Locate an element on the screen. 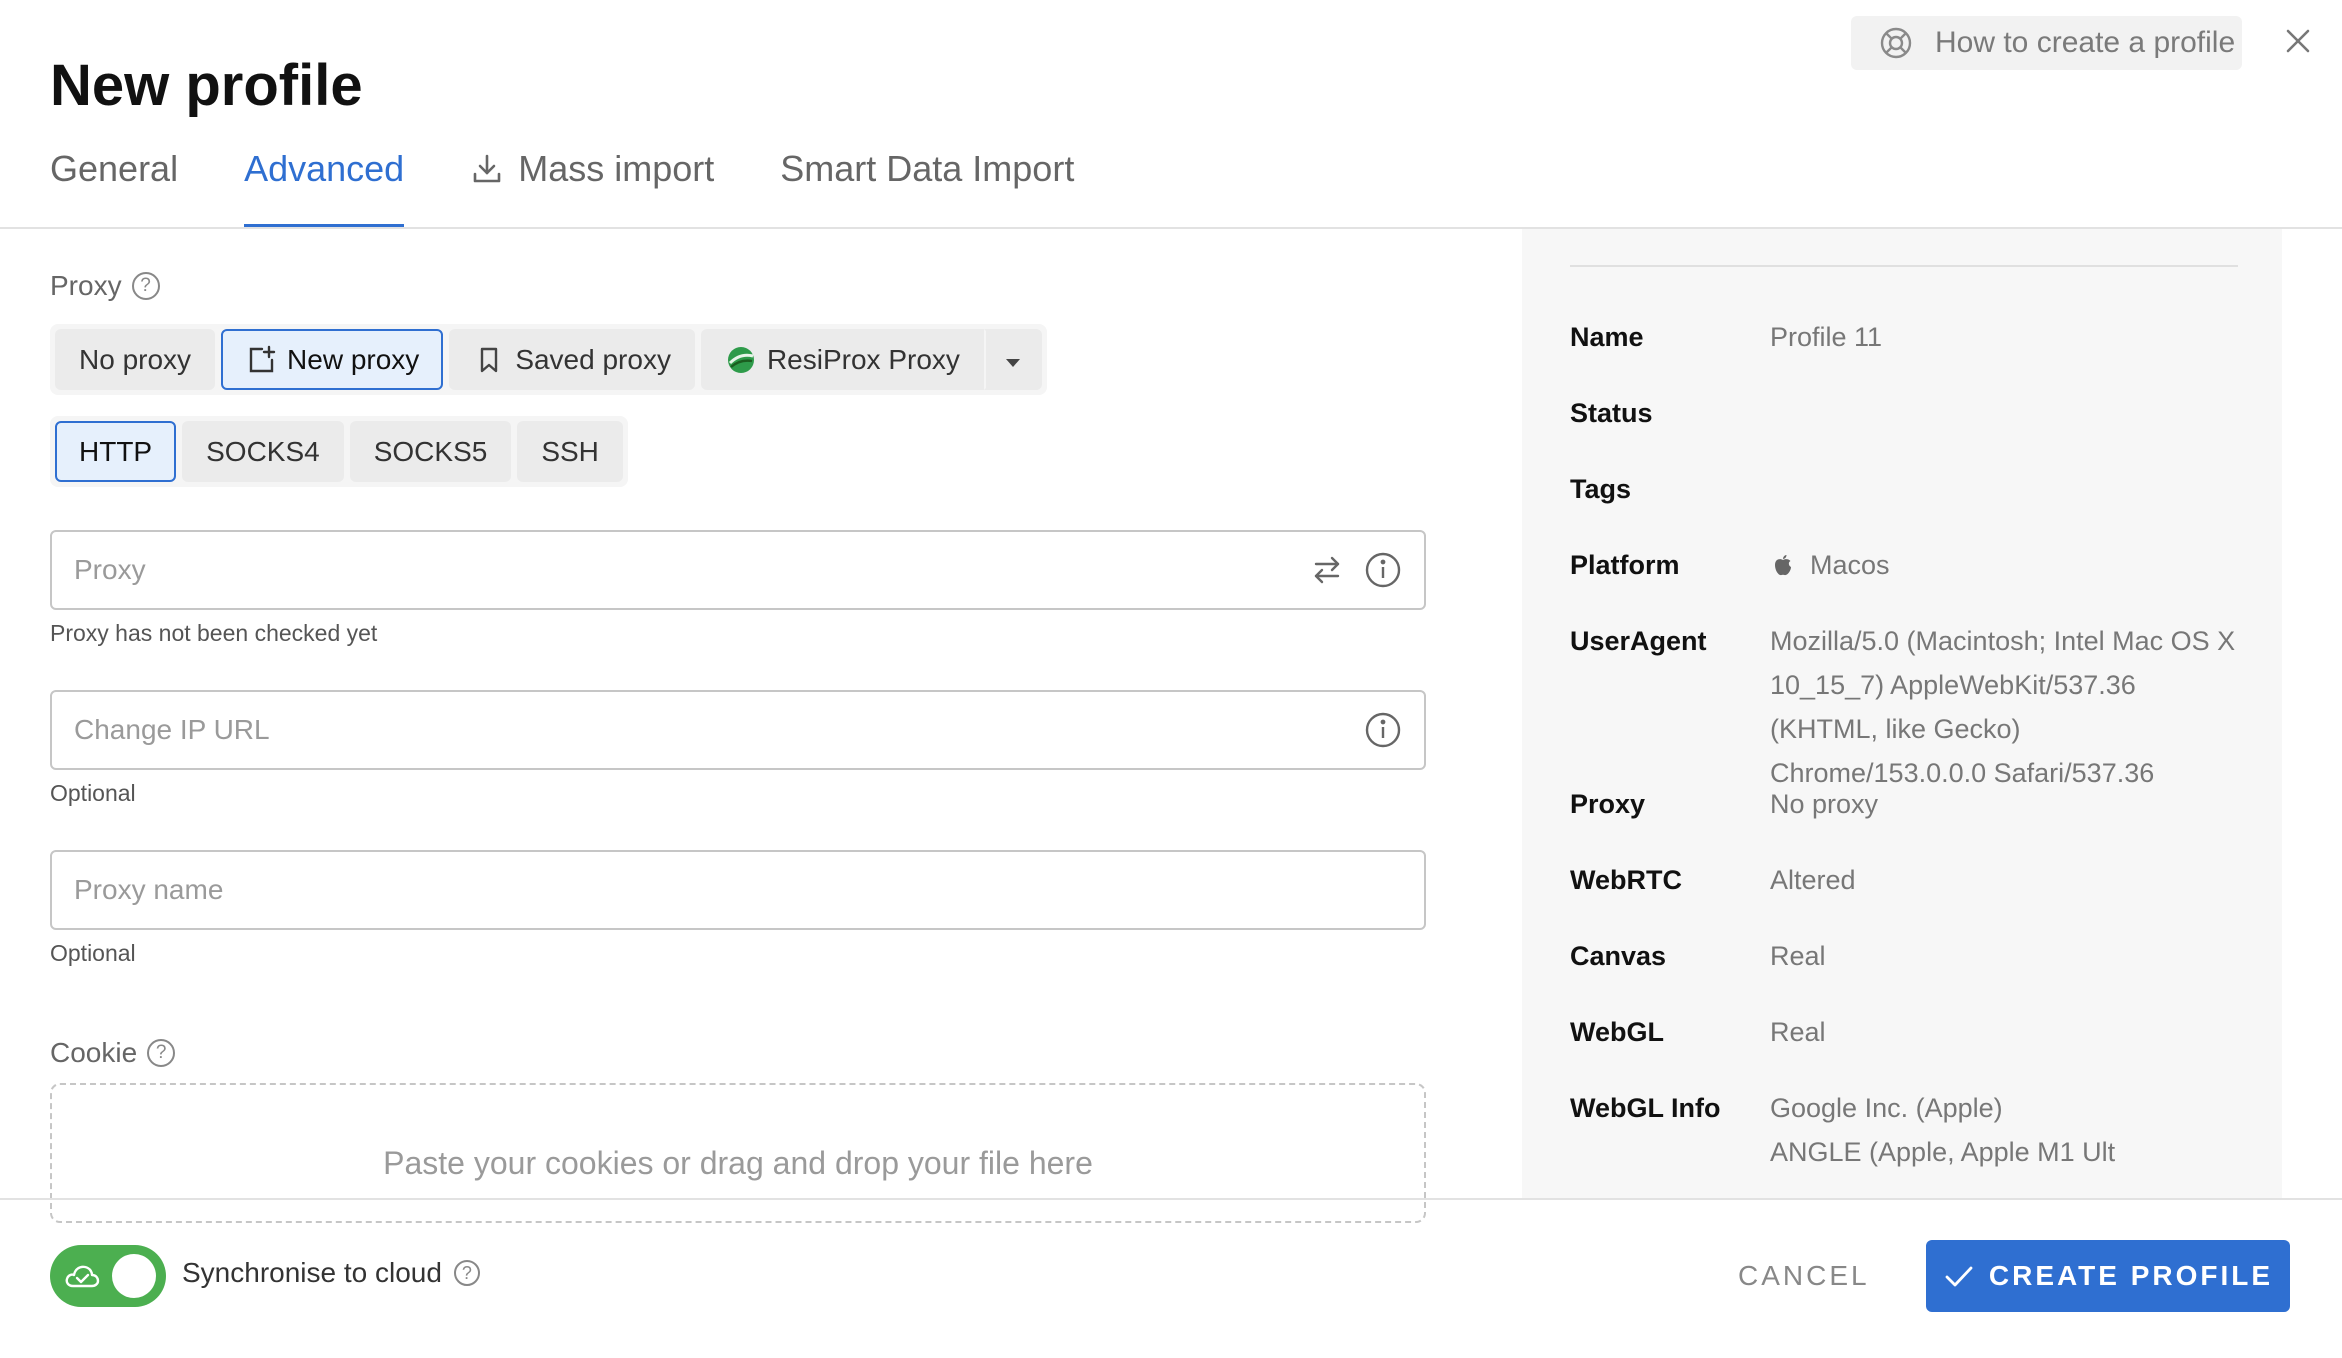  proxy-input is located at coordinates (682, 570).